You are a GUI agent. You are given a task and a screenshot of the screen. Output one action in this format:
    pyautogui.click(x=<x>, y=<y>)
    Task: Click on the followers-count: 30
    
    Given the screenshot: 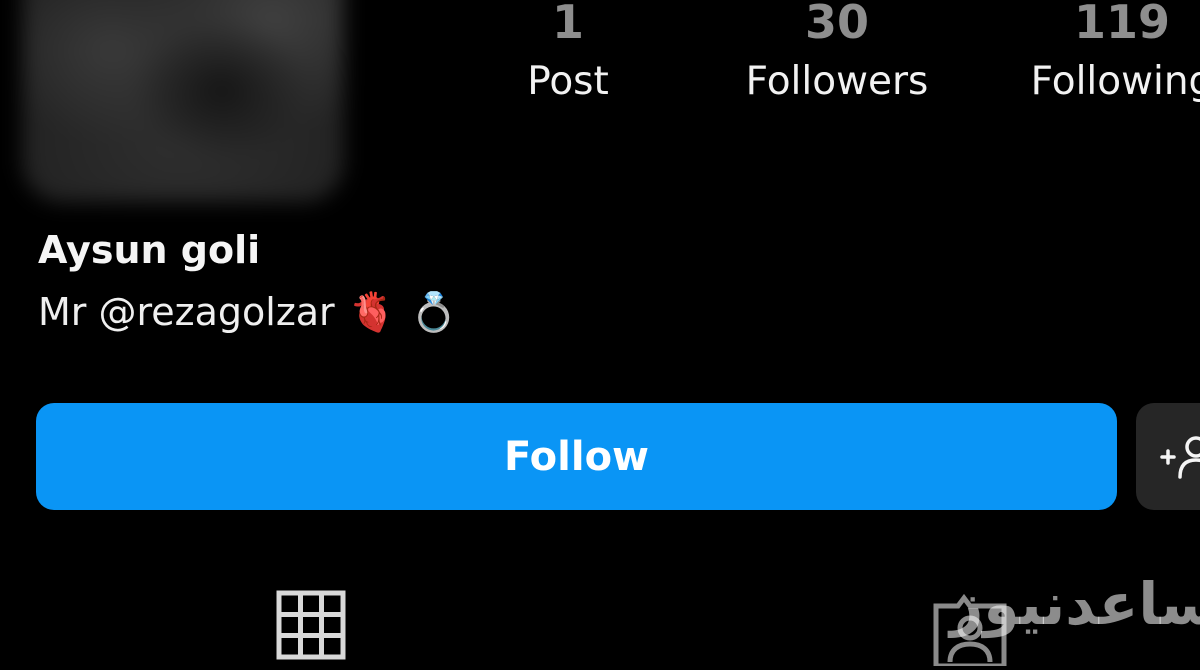 What is the action you would take?
    pyautogui.click(x=836, y=24)
    